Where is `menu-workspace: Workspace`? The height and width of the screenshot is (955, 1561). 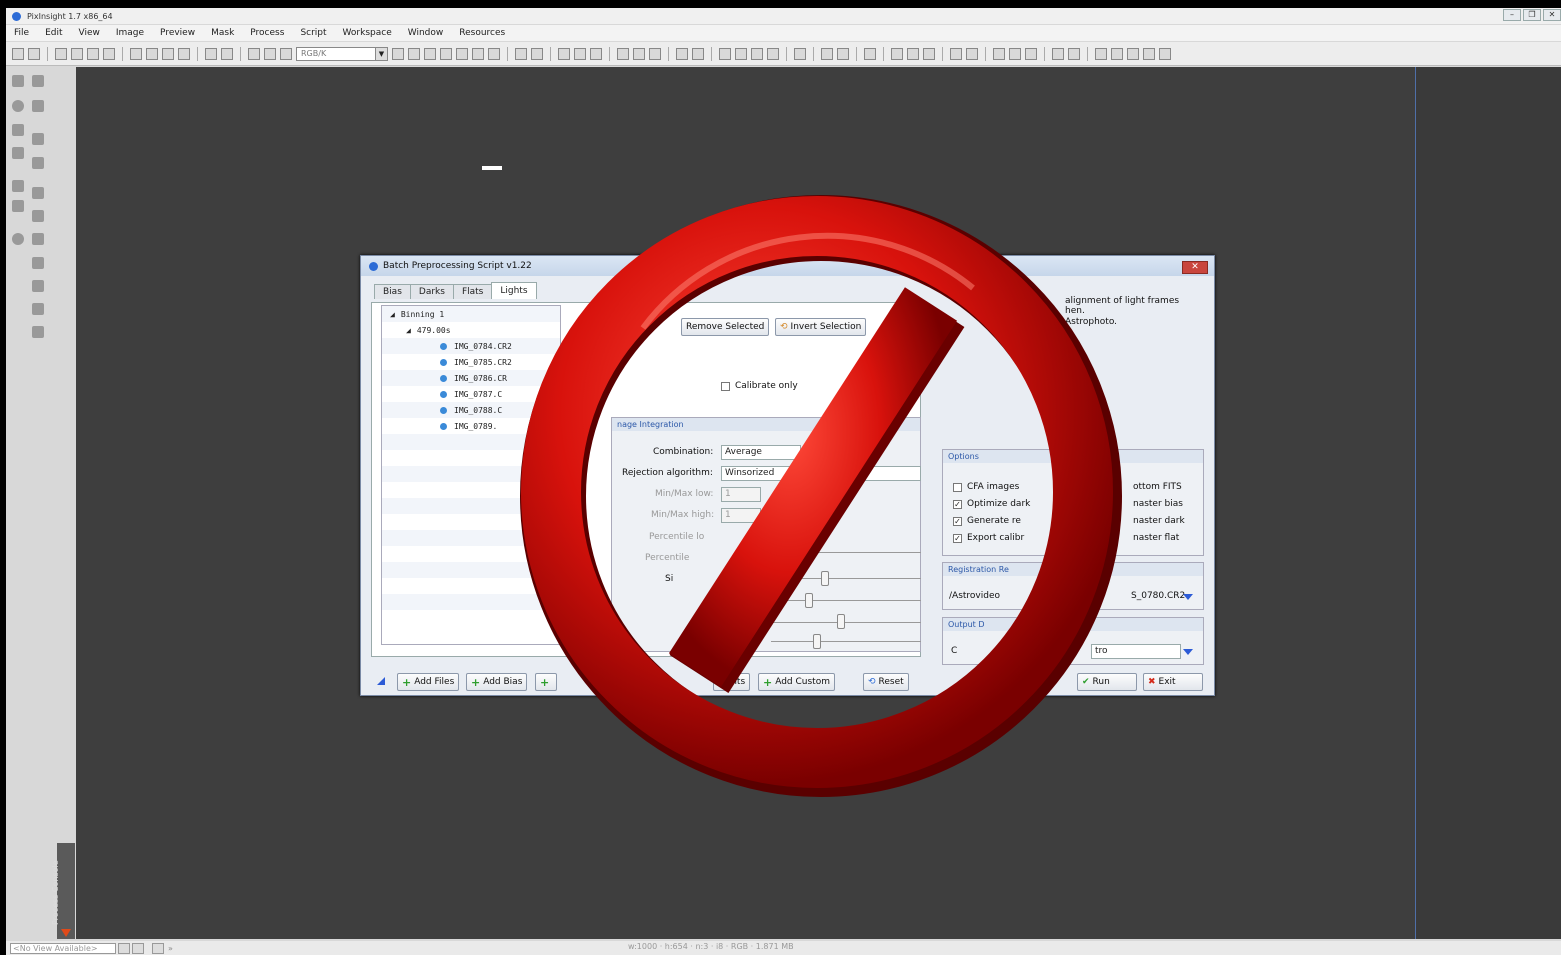 menu-workspace: Workspace is located at coordinates (367, 33).